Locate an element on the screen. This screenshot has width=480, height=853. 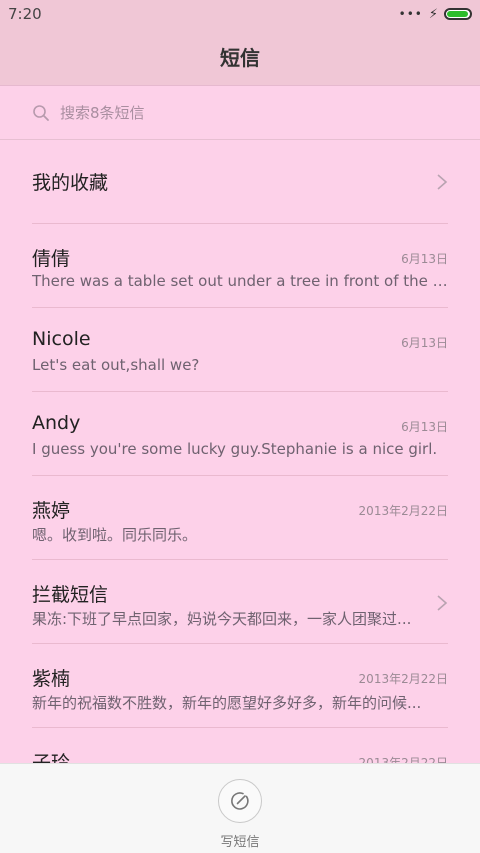
page-title: 短信 is located at coordinates (240, 58).